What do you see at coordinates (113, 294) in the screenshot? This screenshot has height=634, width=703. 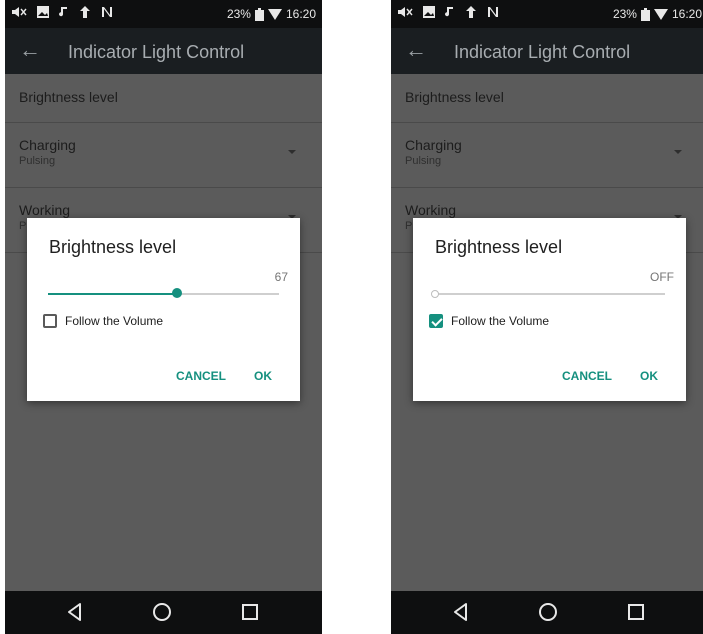 I see `slider-fill` at bounding box center [113, 294].